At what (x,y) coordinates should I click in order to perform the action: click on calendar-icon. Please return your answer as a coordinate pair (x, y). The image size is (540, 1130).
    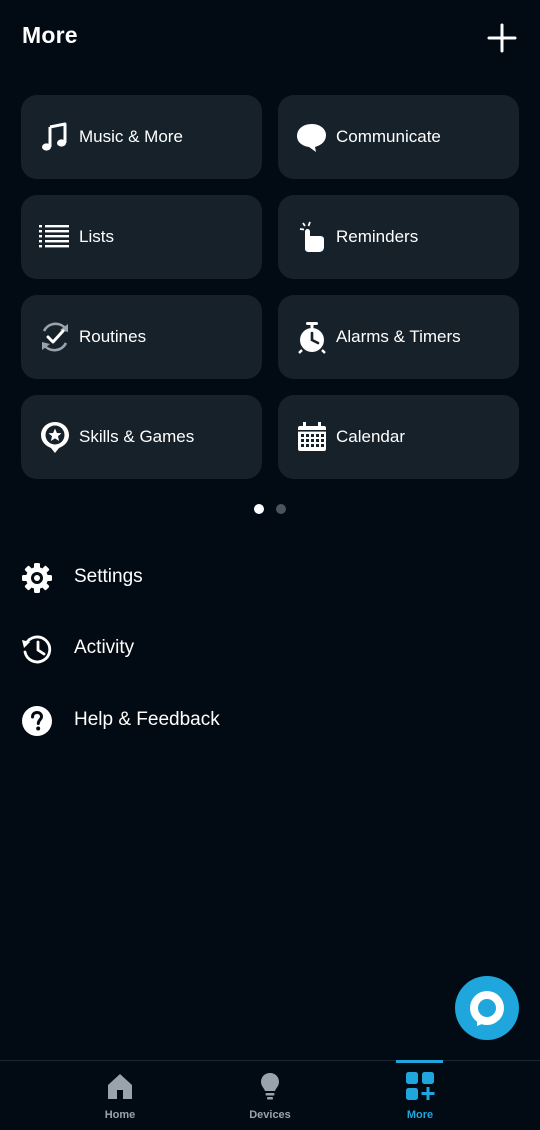
    Looking at the image, I should click on (312, 436).